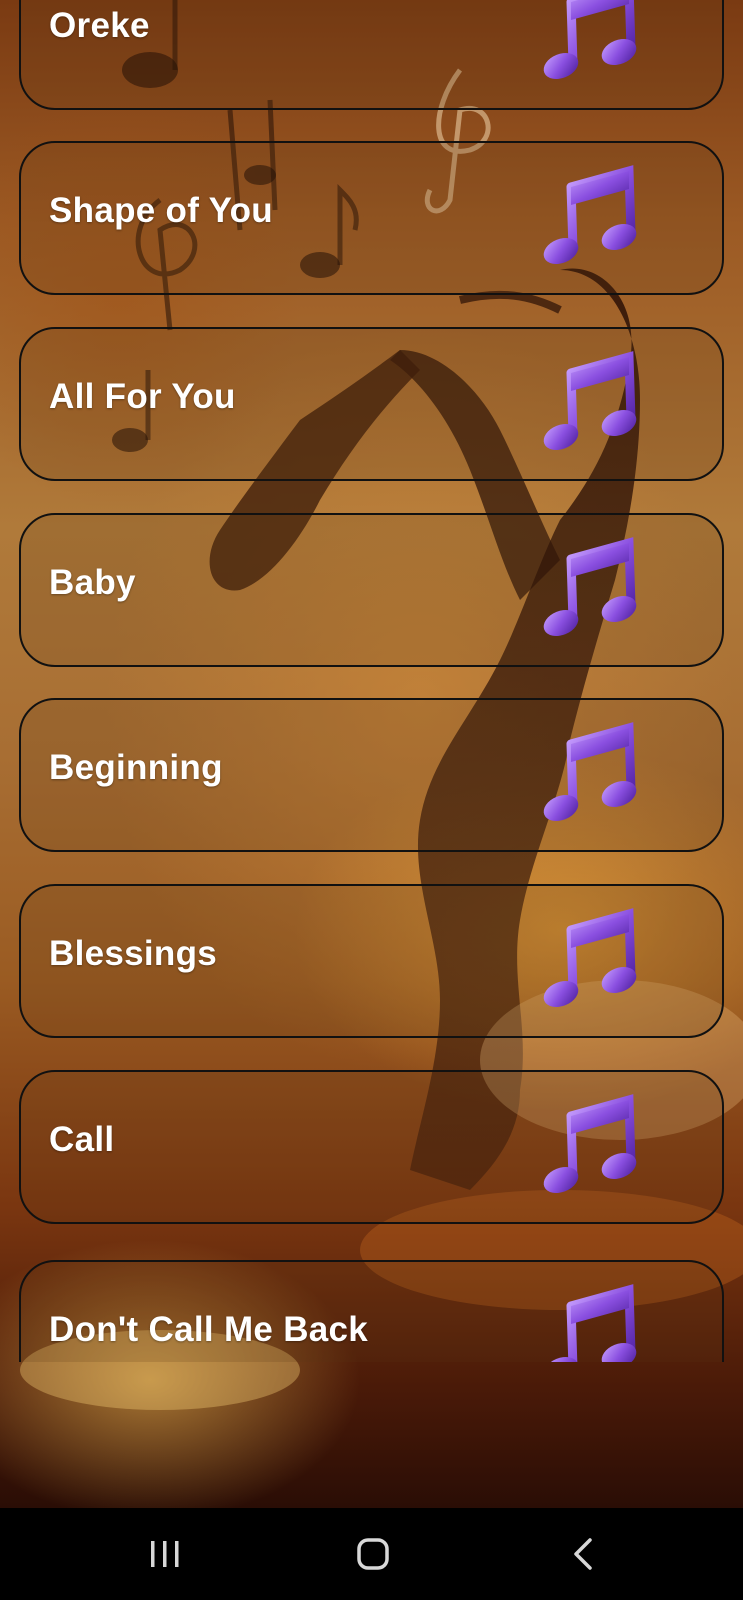 The height and width of the screenshot is (1600, 743). Describe the element at coordinates (371, 775) in the screenshot. I see `song-card-beginning: Beginning` at that location.